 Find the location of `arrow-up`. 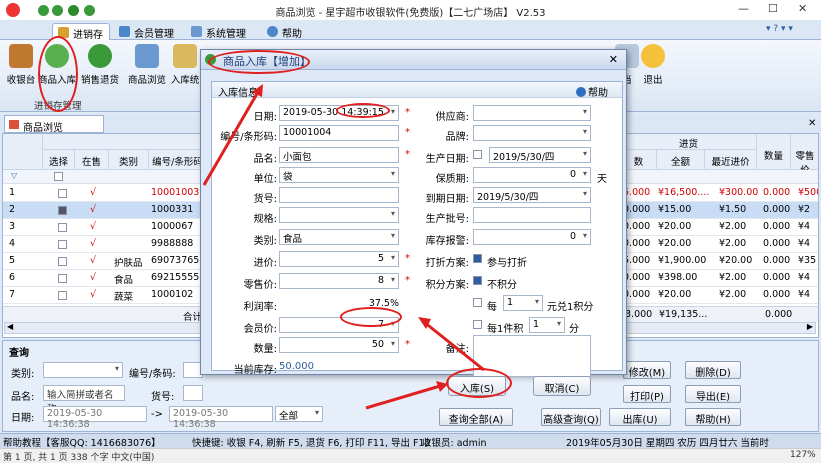

arrow-up is located at coordinates (231, 138).